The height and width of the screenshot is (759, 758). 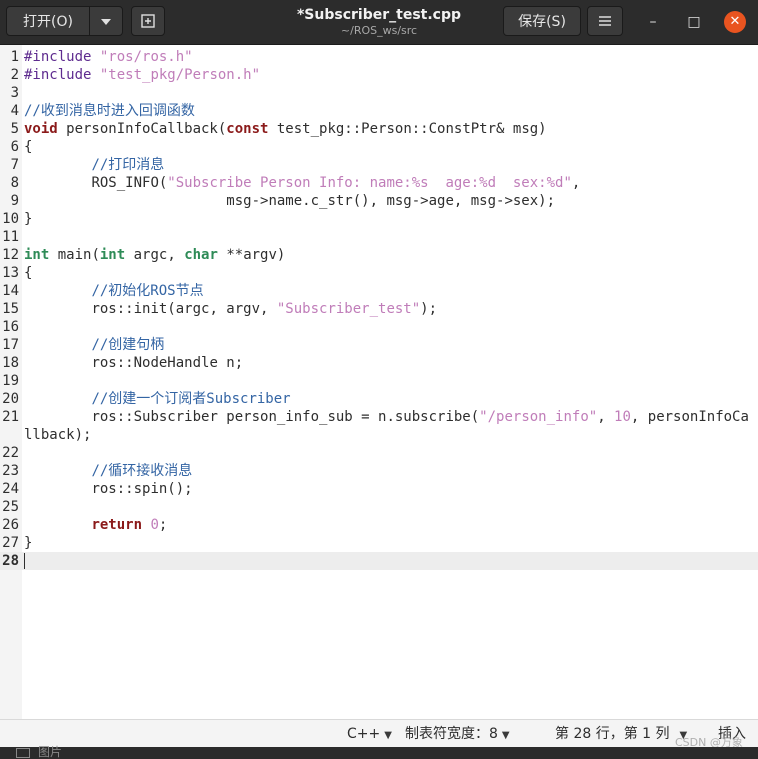 What do you see at coordinates (379, 453) in the screenshot?
I see `code-line: 22` at bounding box center [379, 453].